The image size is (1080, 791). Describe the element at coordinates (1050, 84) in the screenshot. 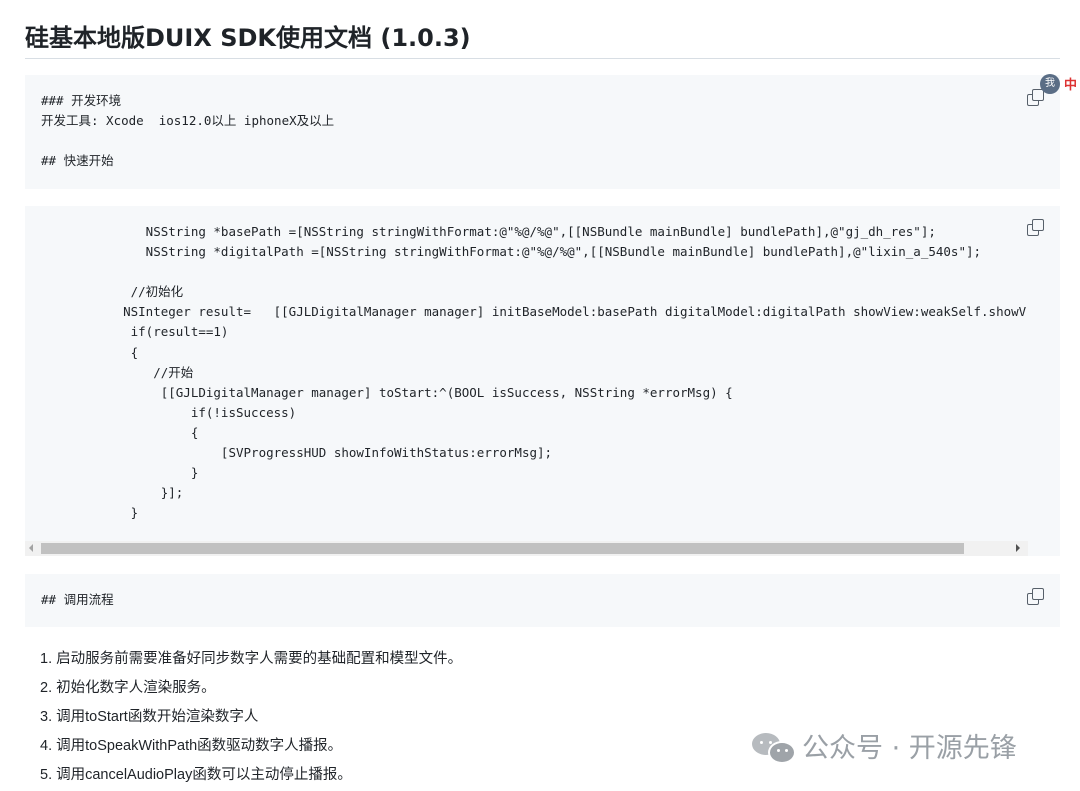

I see `translate-extension-icon: 我` at that location.